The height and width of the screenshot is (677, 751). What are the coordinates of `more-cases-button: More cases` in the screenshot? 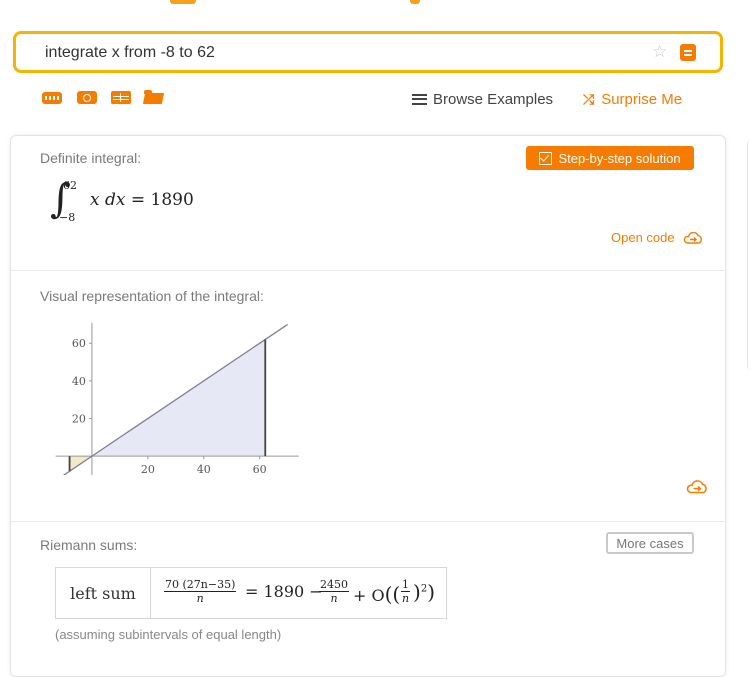 It's located at (650, 543).